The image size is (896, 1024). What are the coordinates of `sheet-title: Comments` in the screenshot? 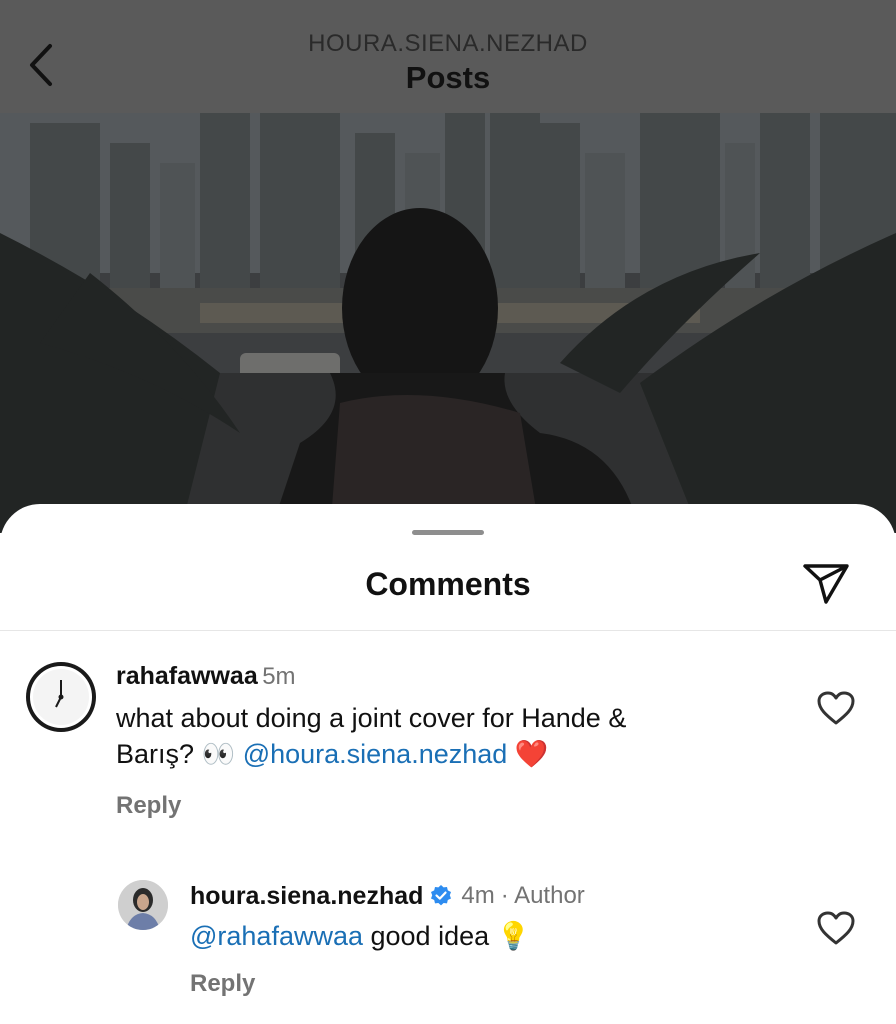 It's located at (448, 584).